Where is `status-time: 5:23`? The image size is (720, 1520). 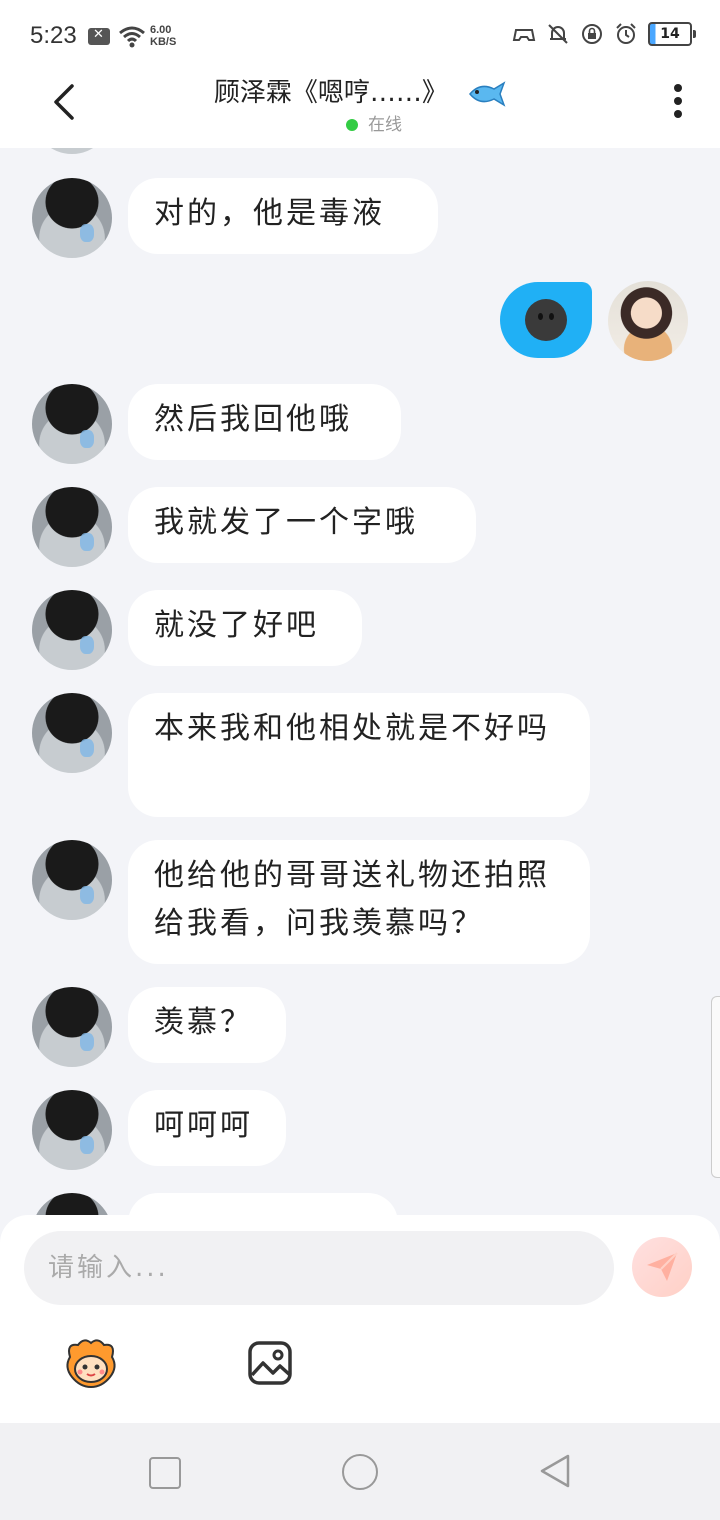
status-time: 5:23 is located at coordinates (53, 35).